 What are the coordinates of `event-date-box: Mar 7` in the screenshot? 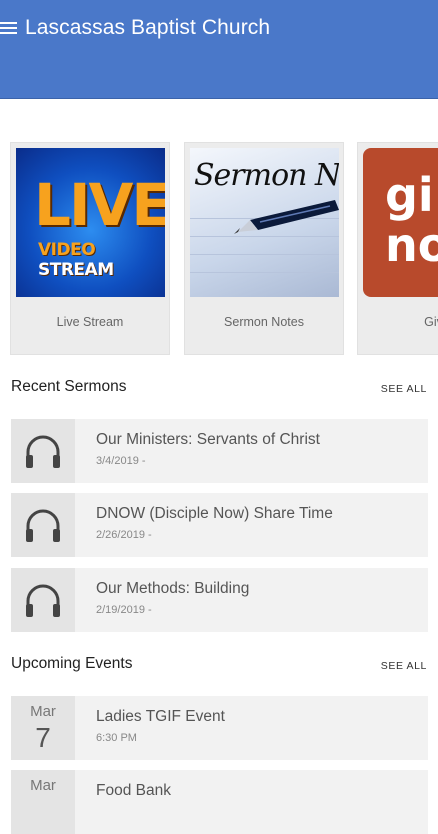 It's located at (43, 728).